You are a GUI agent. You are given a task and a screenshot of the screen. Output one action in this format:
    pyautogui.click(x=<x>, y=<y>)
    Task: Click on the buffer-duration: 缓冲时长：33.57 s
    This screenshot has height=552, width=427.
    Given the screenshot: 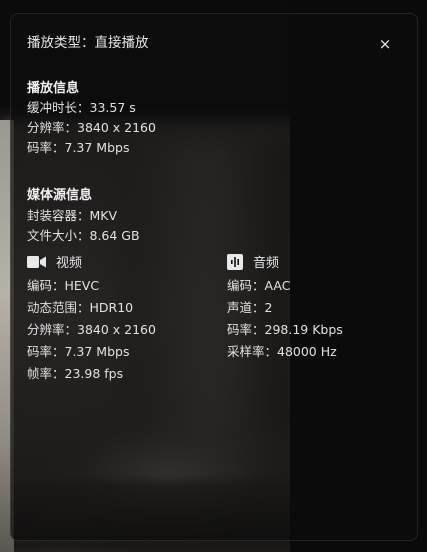 What is the action you would take?
    pyautogui.click(x=81, y=107)
    